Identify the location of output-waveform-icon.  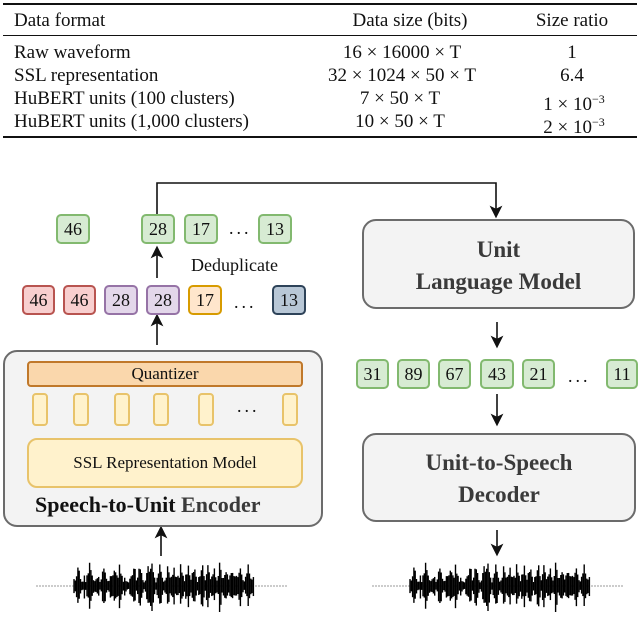
(498, 587).